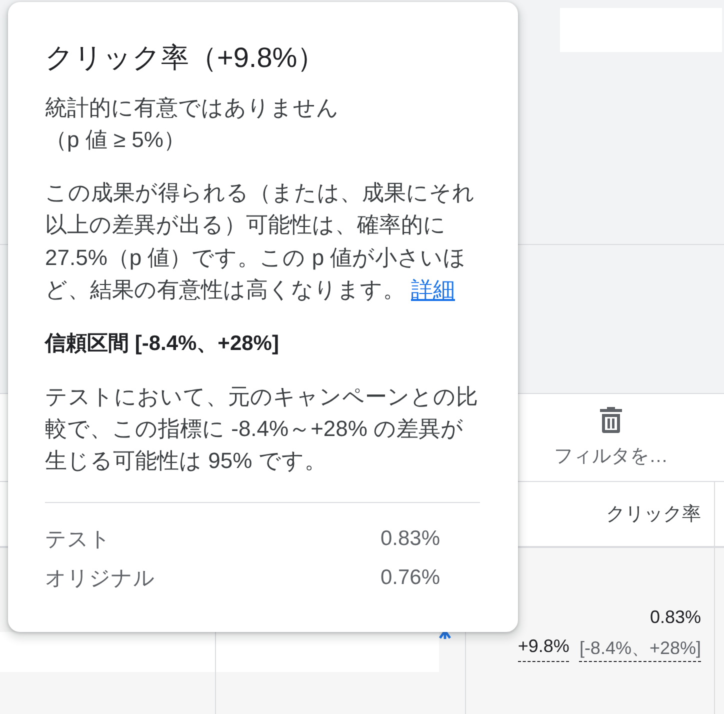  I want to click on variant-value: 0.76%, so click(410, 578).